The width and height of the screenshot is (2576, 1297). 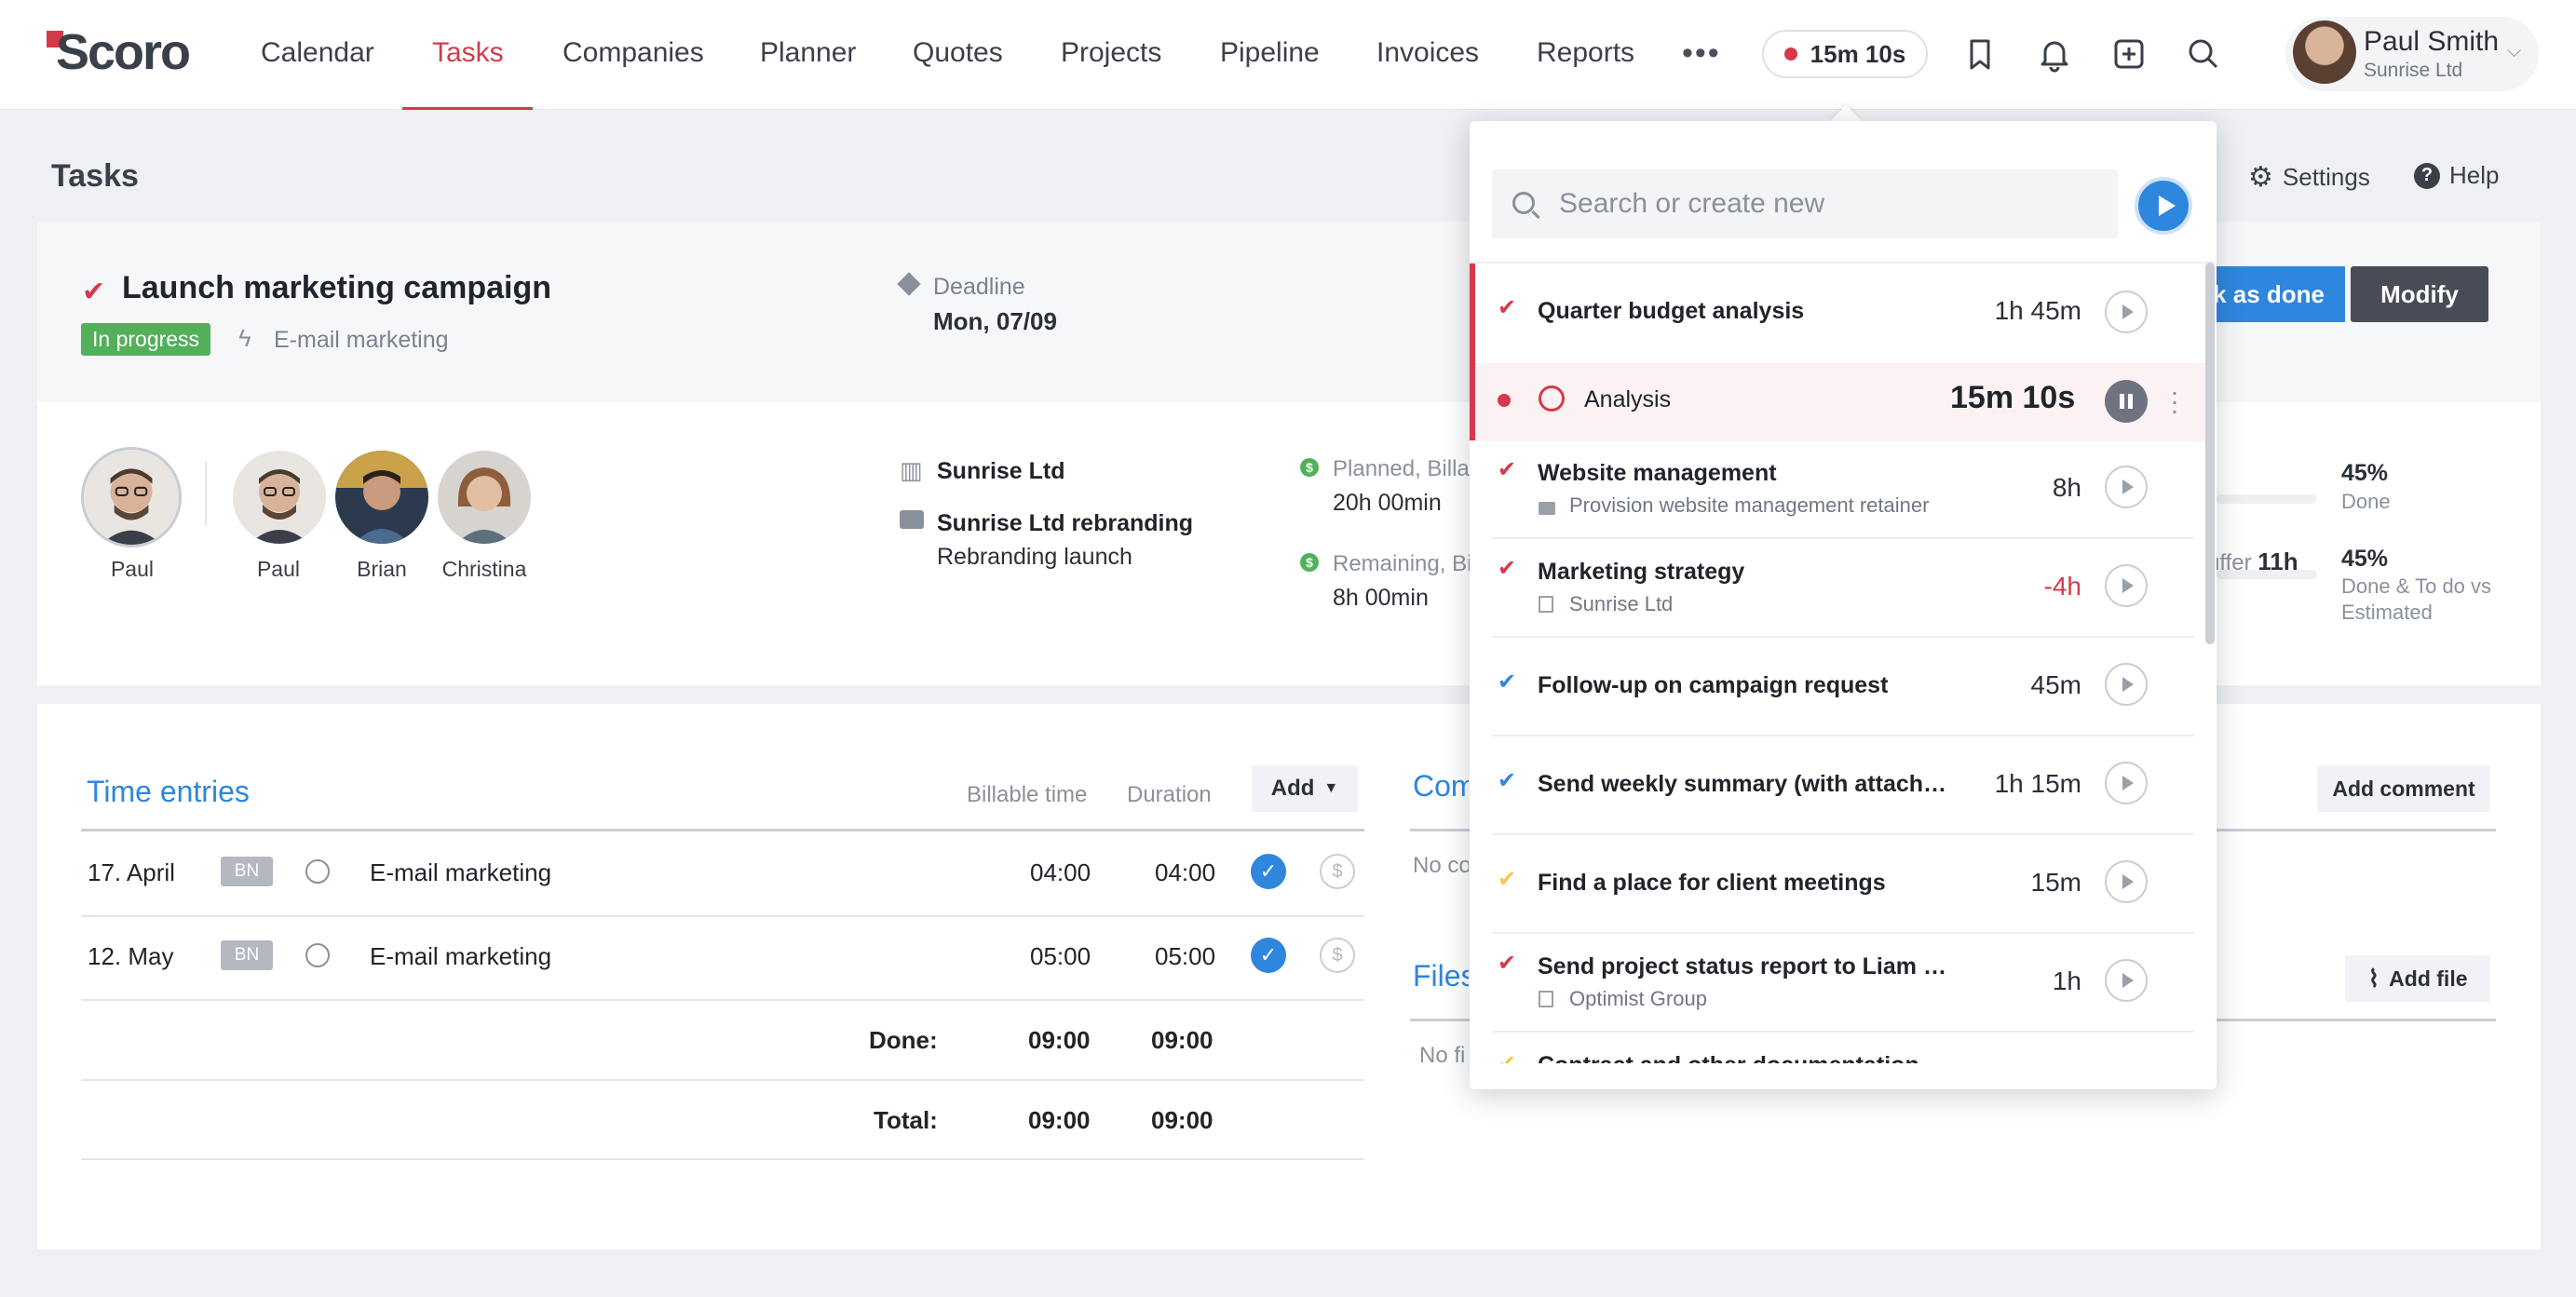 What do you see at coordinates (1065, 523) in the screenshot?
I see `project-link: Sunrise Ltd rebranding` at bounding box center [1065, 523].